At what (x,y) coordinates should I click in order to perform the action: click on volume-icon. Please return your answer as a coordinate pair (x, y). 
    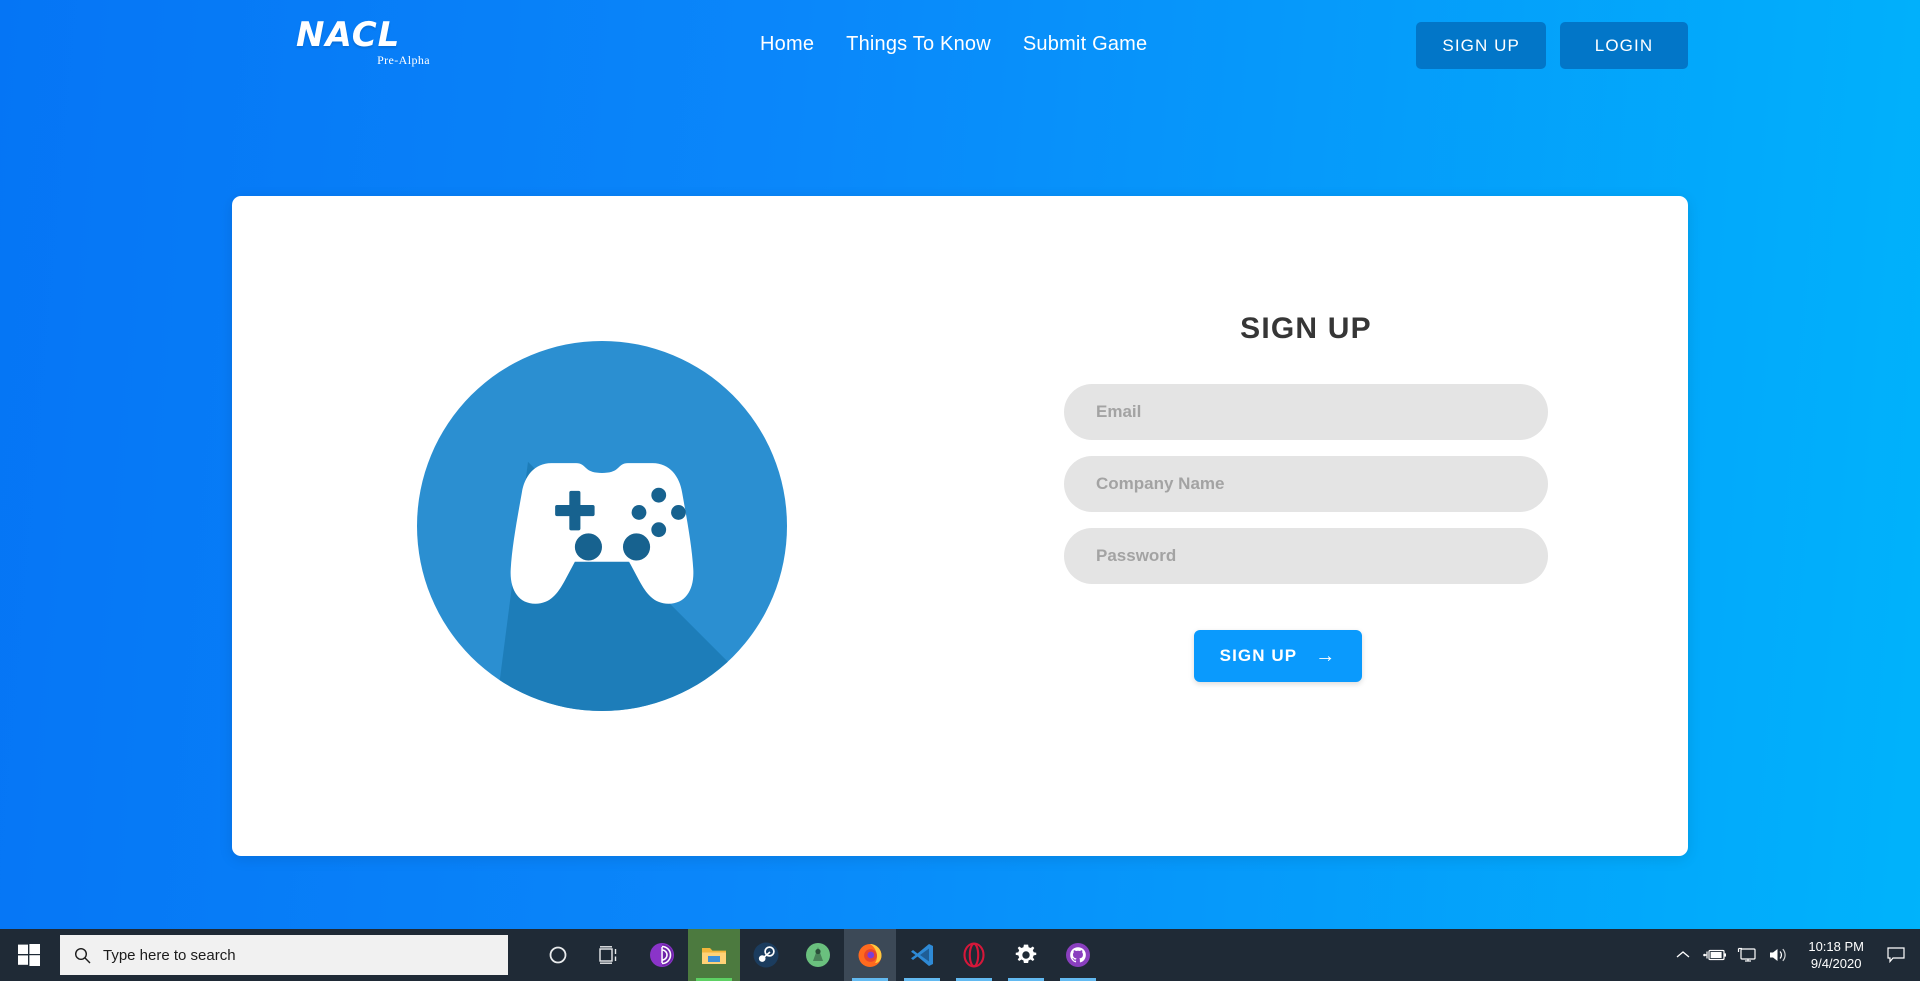
    Looking at the image, I should click on (1779, 955).